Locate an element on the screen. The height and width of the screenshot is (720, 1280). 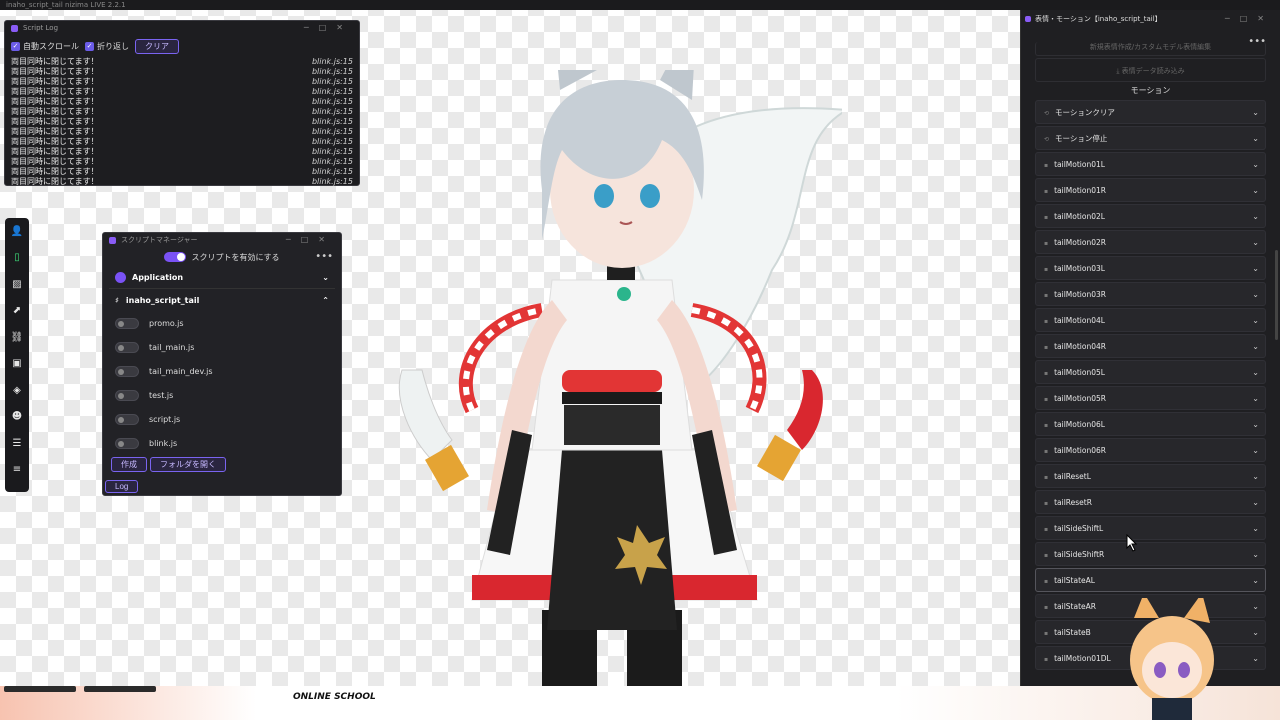
person-icon: 👤 is located at coordinates (17, 231).